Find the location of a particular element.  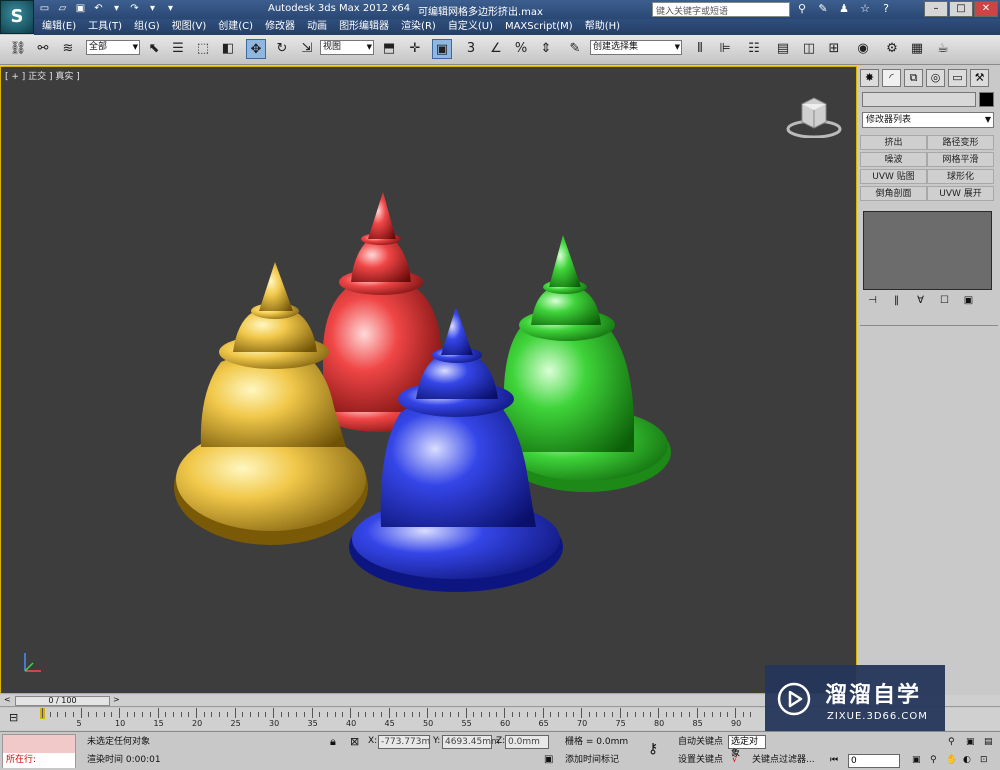

keyboard-shortcut-override-icon: ▣ is located at coordinates (442, 49).